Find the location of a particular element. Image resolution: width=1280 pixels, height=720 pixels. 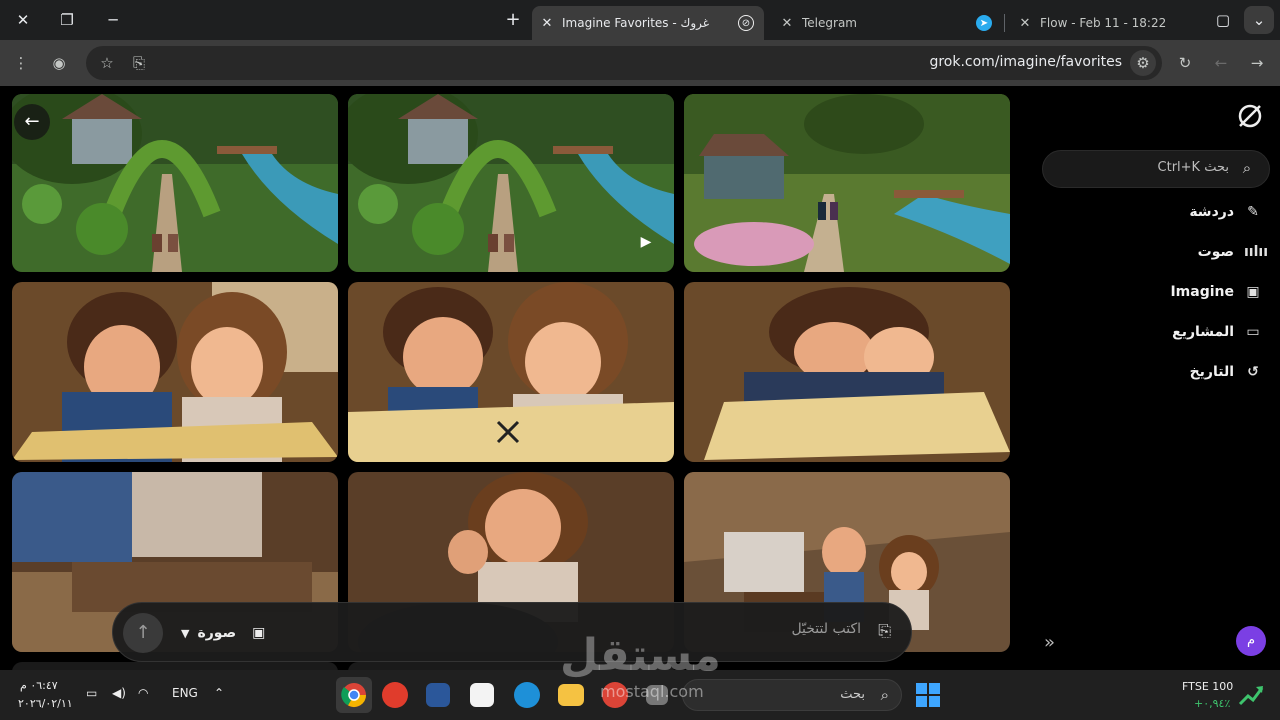

store-taskbar-icon is located at coordinates (482, 695).